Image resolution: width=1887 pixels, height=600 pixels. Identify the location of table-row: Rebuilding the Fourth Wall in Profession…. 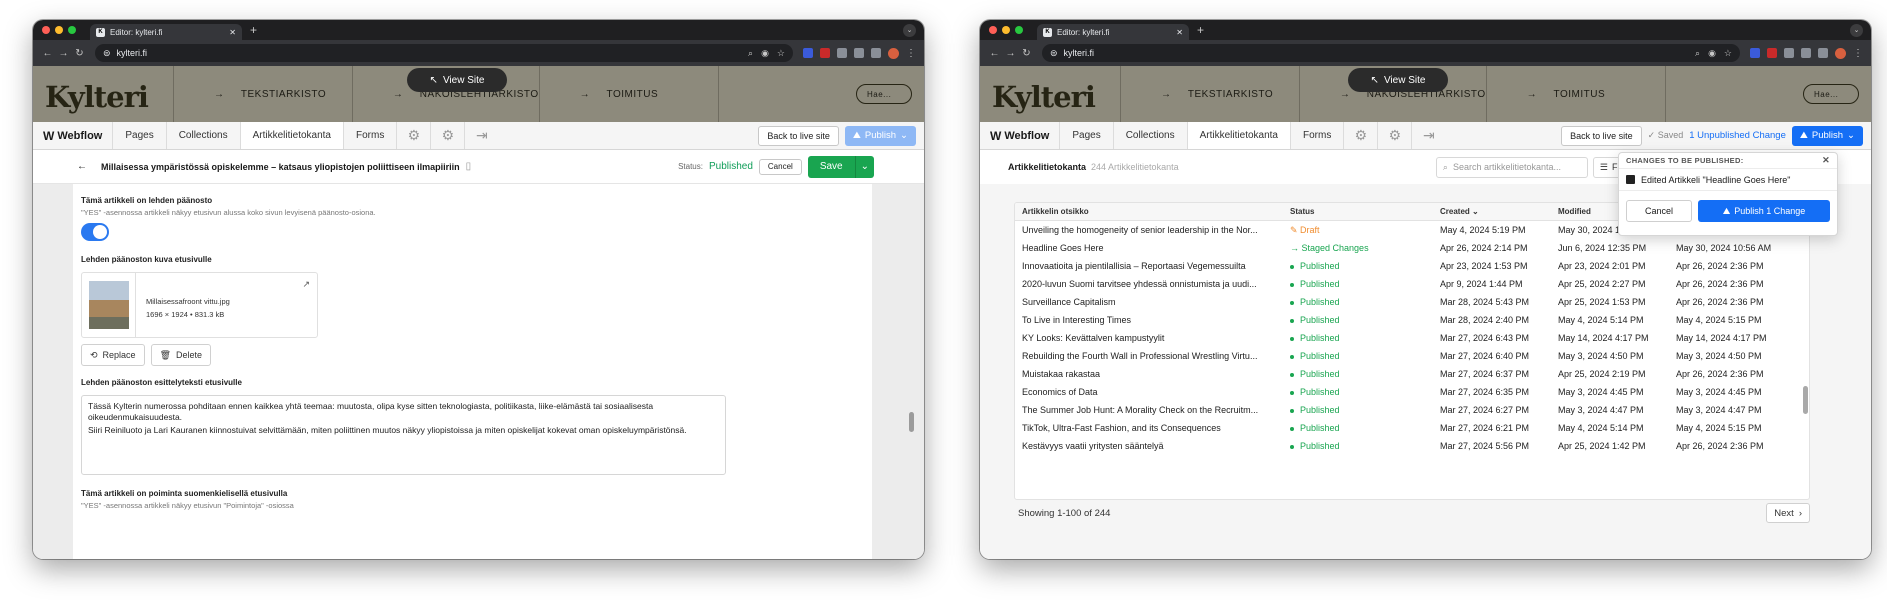
(1412, 356).